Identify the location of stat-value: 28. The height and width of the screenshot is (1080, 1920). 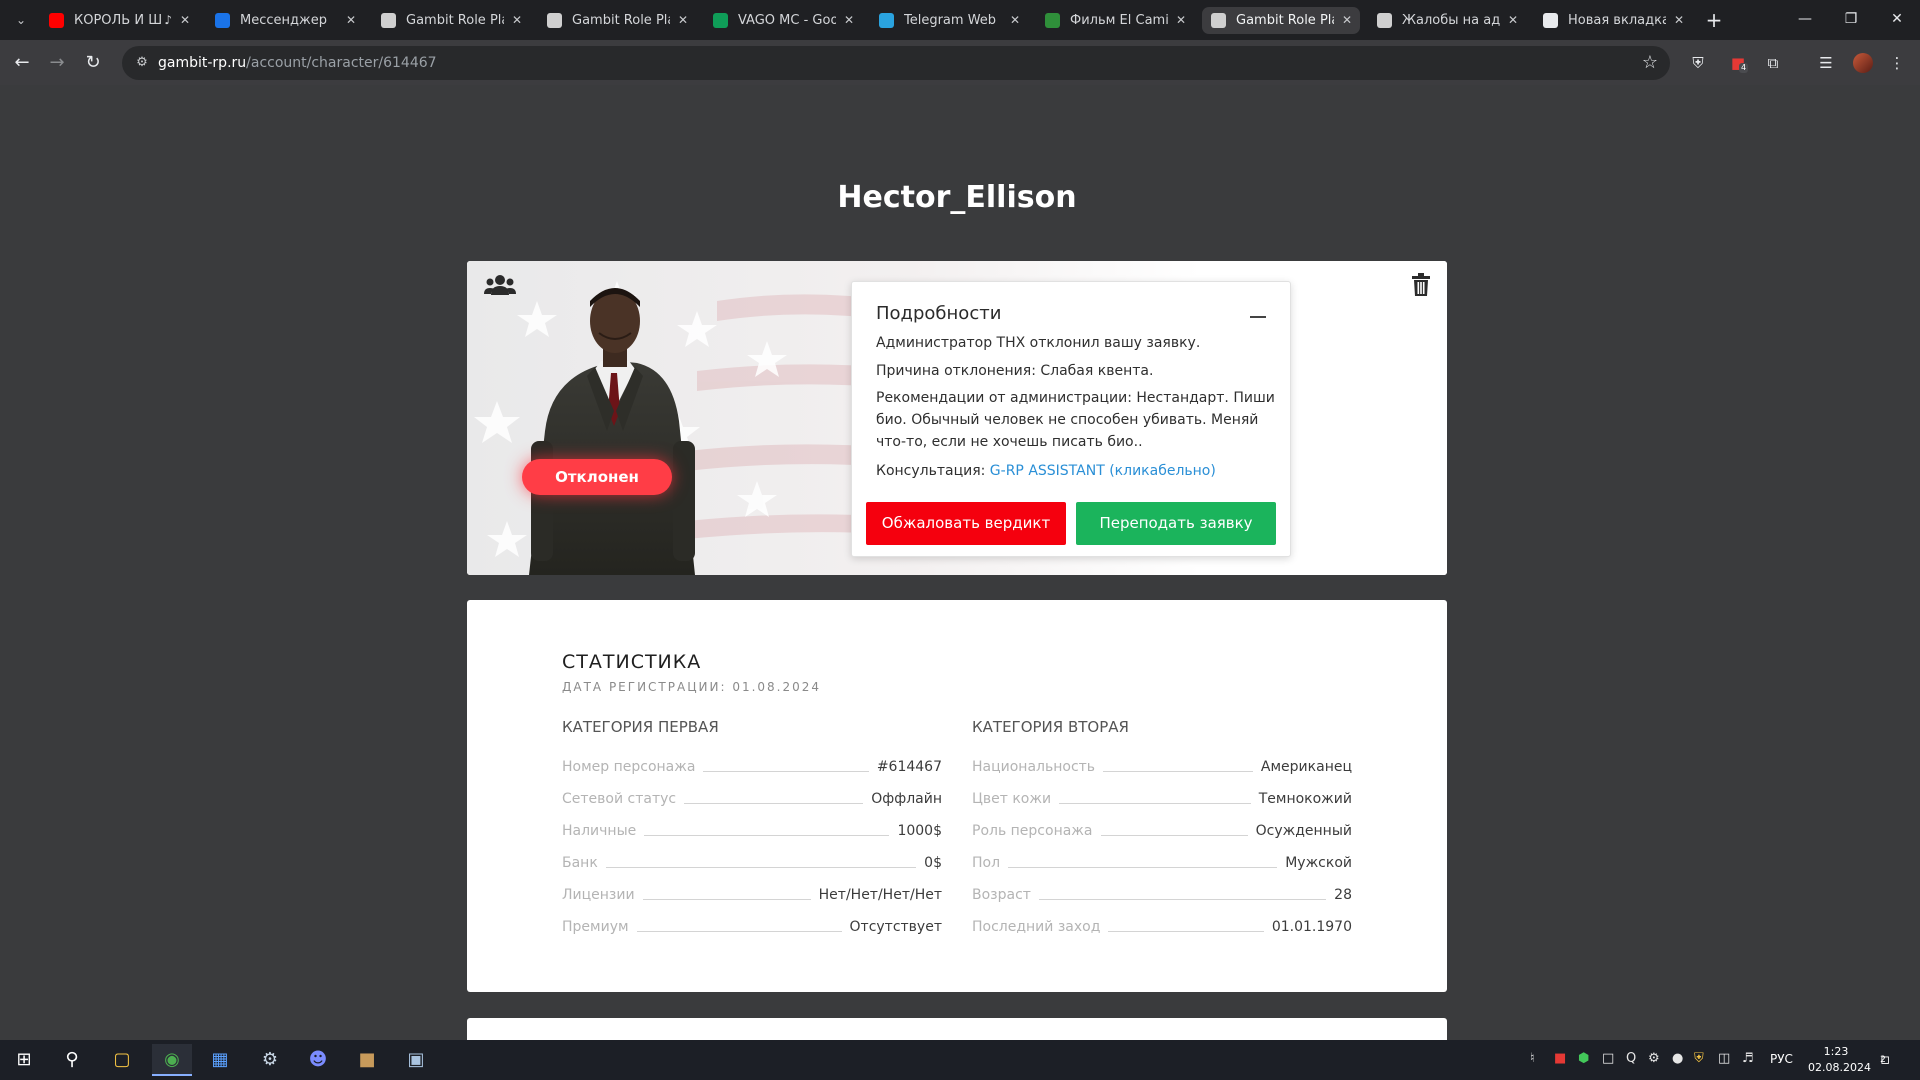
(1343, 895).